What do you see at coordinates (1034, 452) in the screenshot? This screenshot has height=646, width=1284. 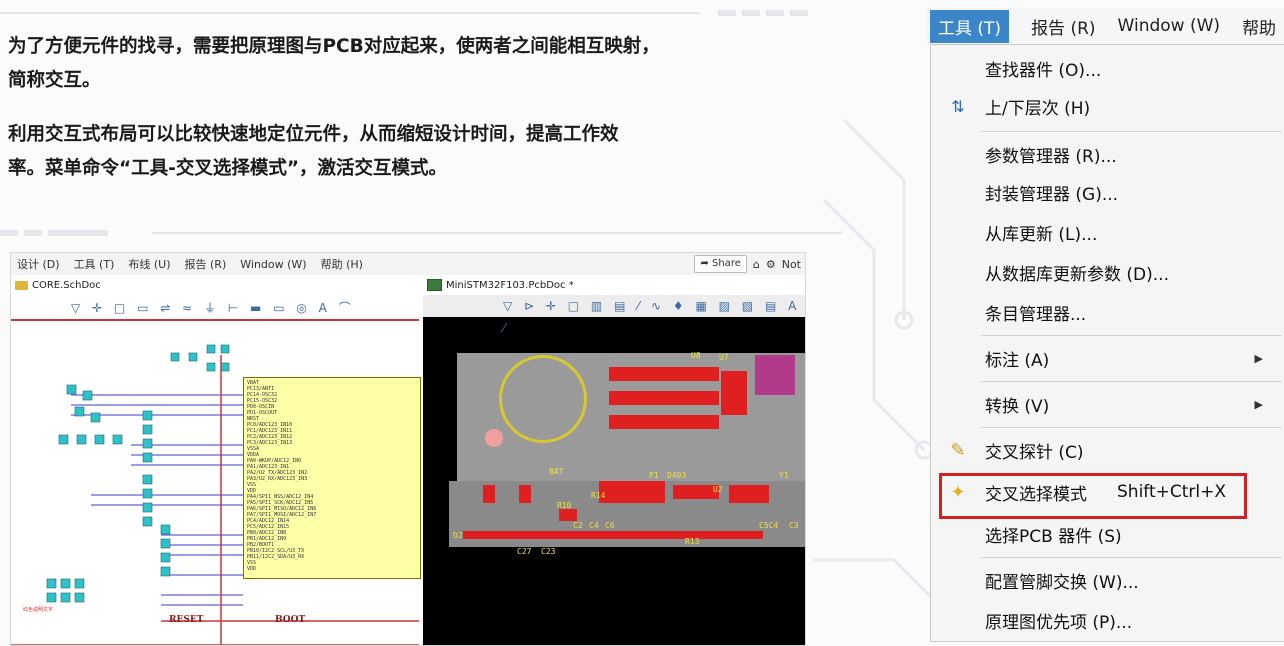 I see `menu-item-label: 交叉探针 (C)` at bounding box center [1034, 452].